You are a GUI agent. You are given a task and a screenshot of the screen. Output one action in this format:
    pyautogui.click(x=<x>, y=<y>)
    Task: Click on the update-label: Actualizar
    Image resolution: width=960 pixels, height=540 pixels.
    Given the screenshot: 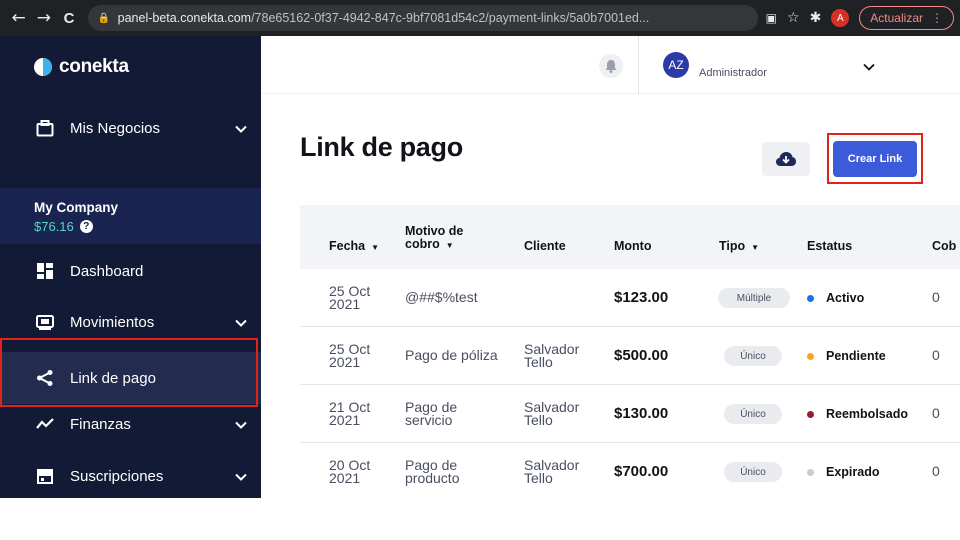 What is the action you would take?
    pyautogui.click(x=896, y=18)
    